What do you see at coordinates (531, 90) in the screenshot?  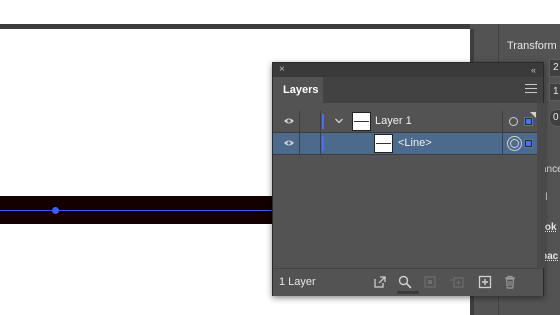 I see `panel-menu-icon` at bounding box center [531, 90].